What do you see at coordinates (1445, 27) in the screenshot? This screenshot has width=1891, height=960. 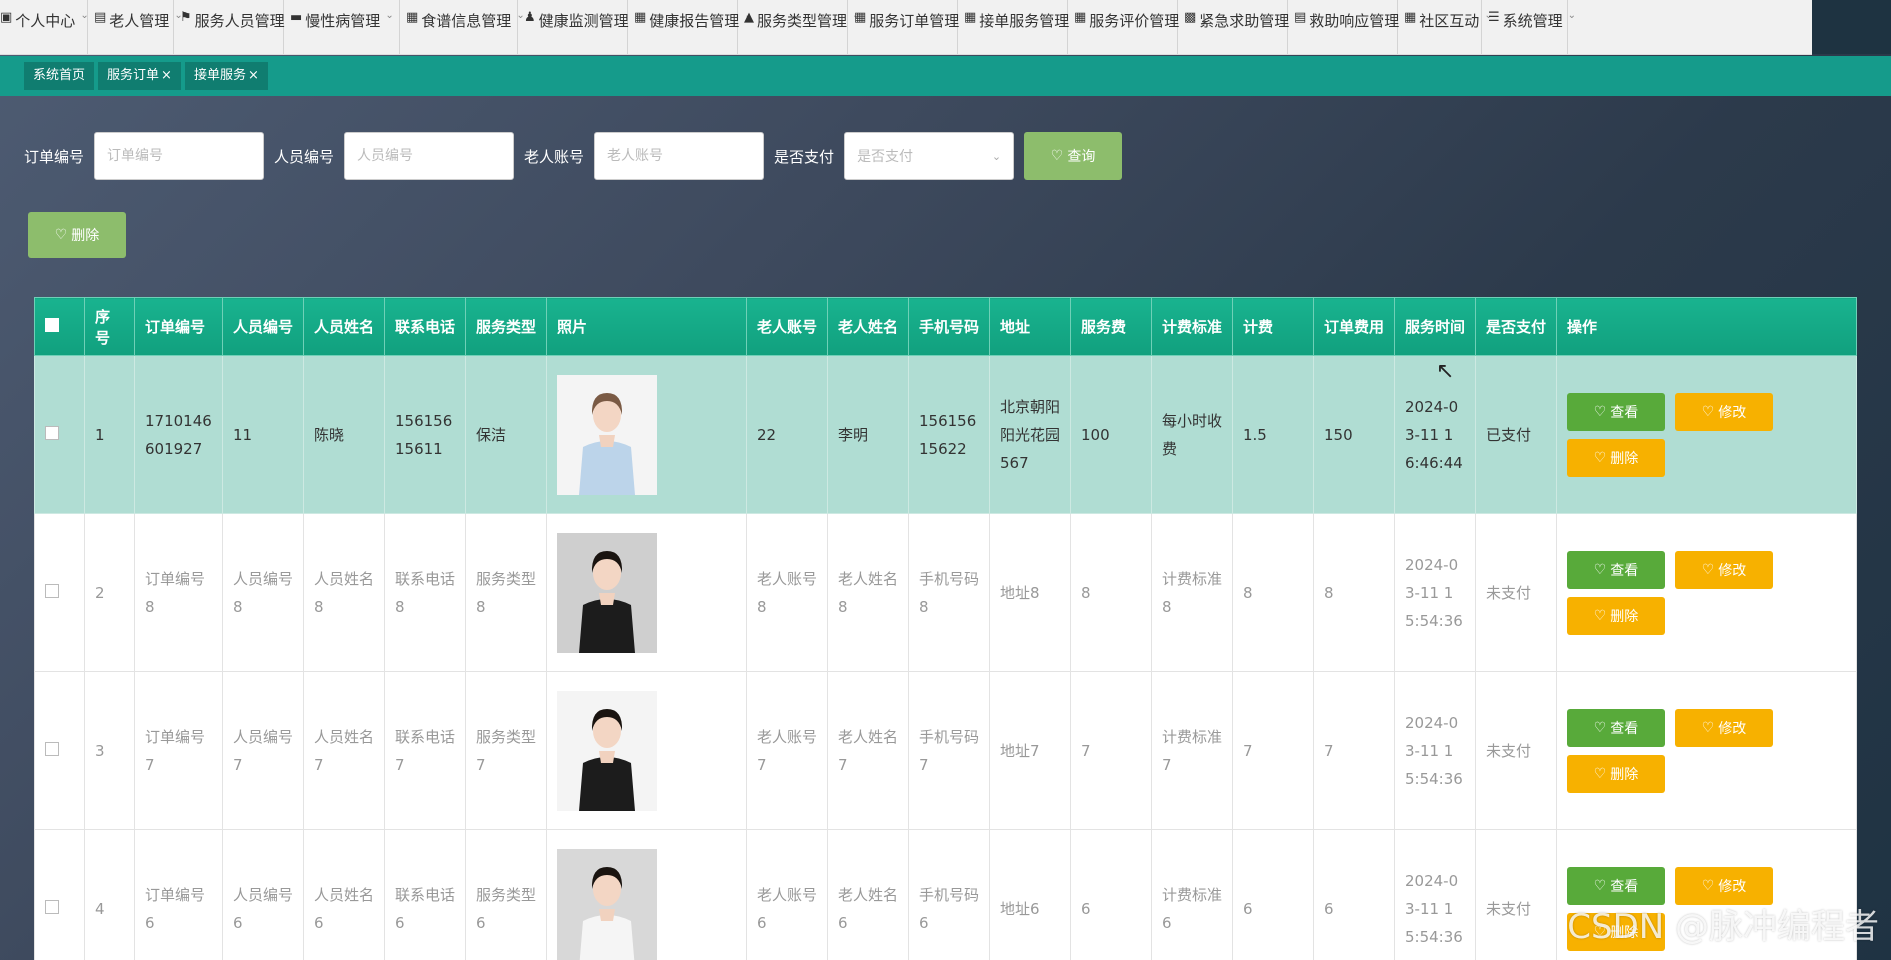 I see `nav-item-13: ▦ 社区互动 ⌄` at bounding box center [1445, 27].